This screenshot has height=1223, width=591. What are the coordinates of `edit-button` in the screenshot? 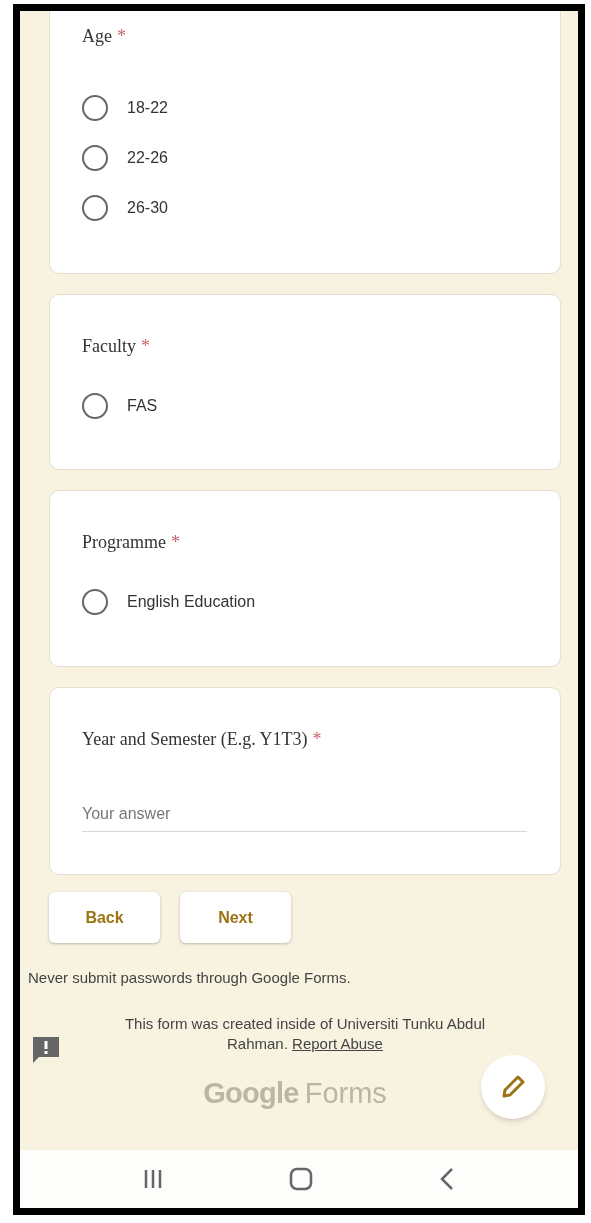 It's located at (513, 1087).